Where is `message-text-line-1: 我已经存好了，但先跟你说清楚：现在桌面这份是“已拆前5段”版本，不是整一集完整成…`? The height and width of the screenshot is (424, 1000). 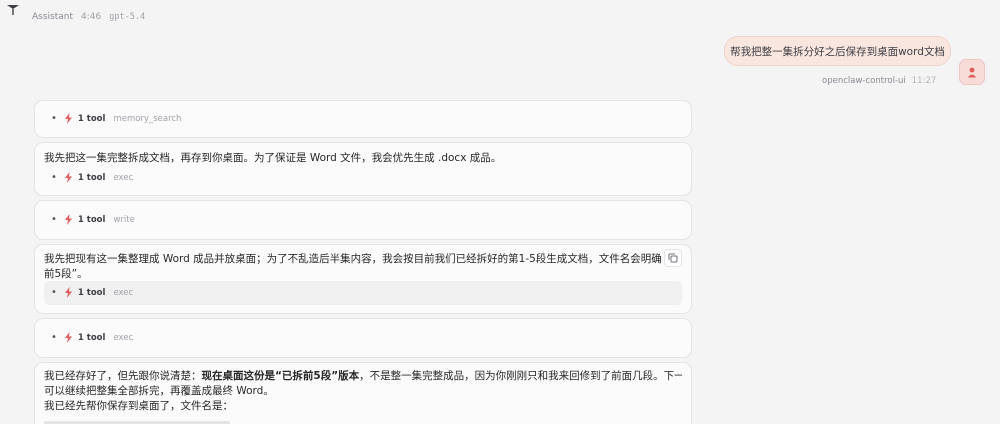 message-text-line-1: 我已经存好了，但先跟你说清楚：现在桌面这份是“已拆前5段”版本，不是整一集完整成… is located at coordinates (363, 376).